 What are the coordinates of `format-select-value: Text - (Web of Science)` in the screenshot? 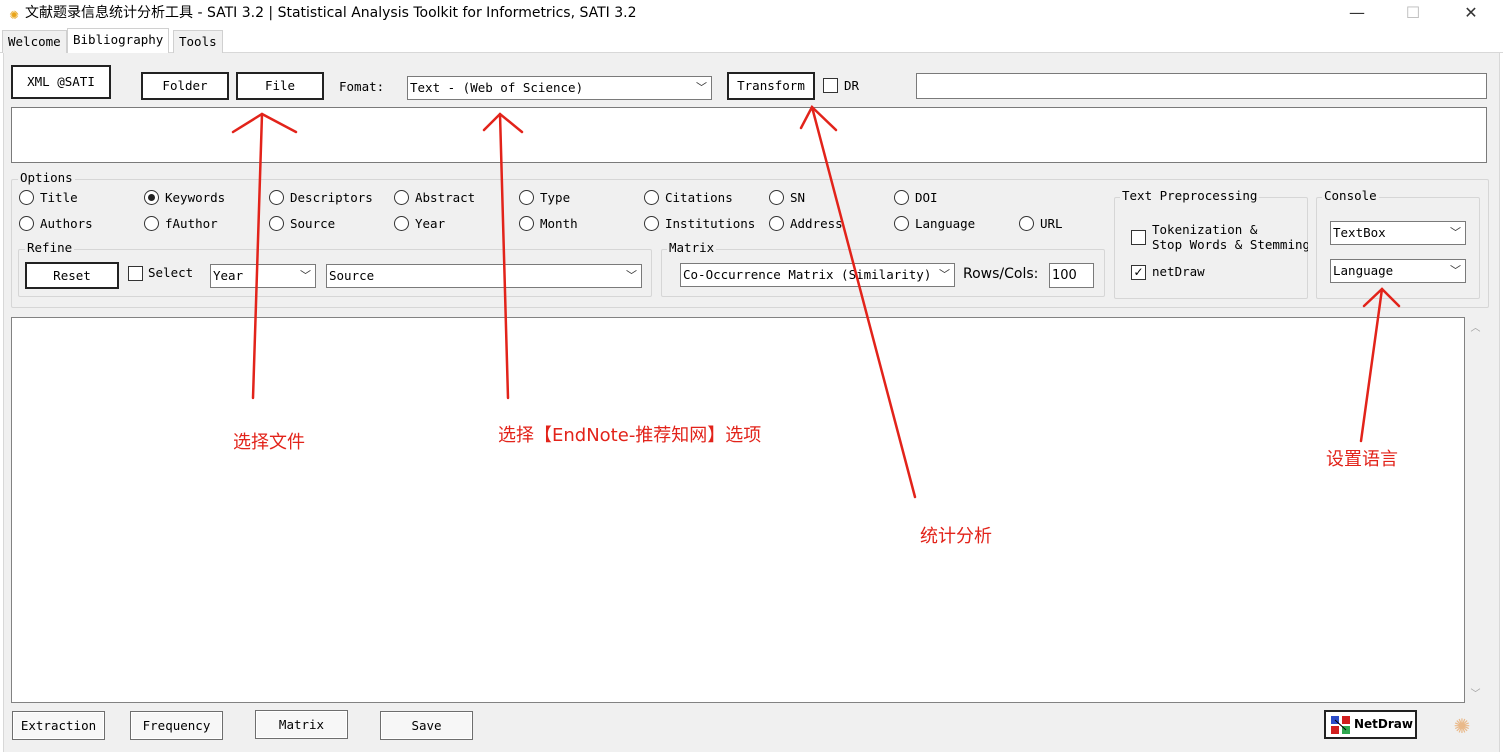 It's located at (497, 87).